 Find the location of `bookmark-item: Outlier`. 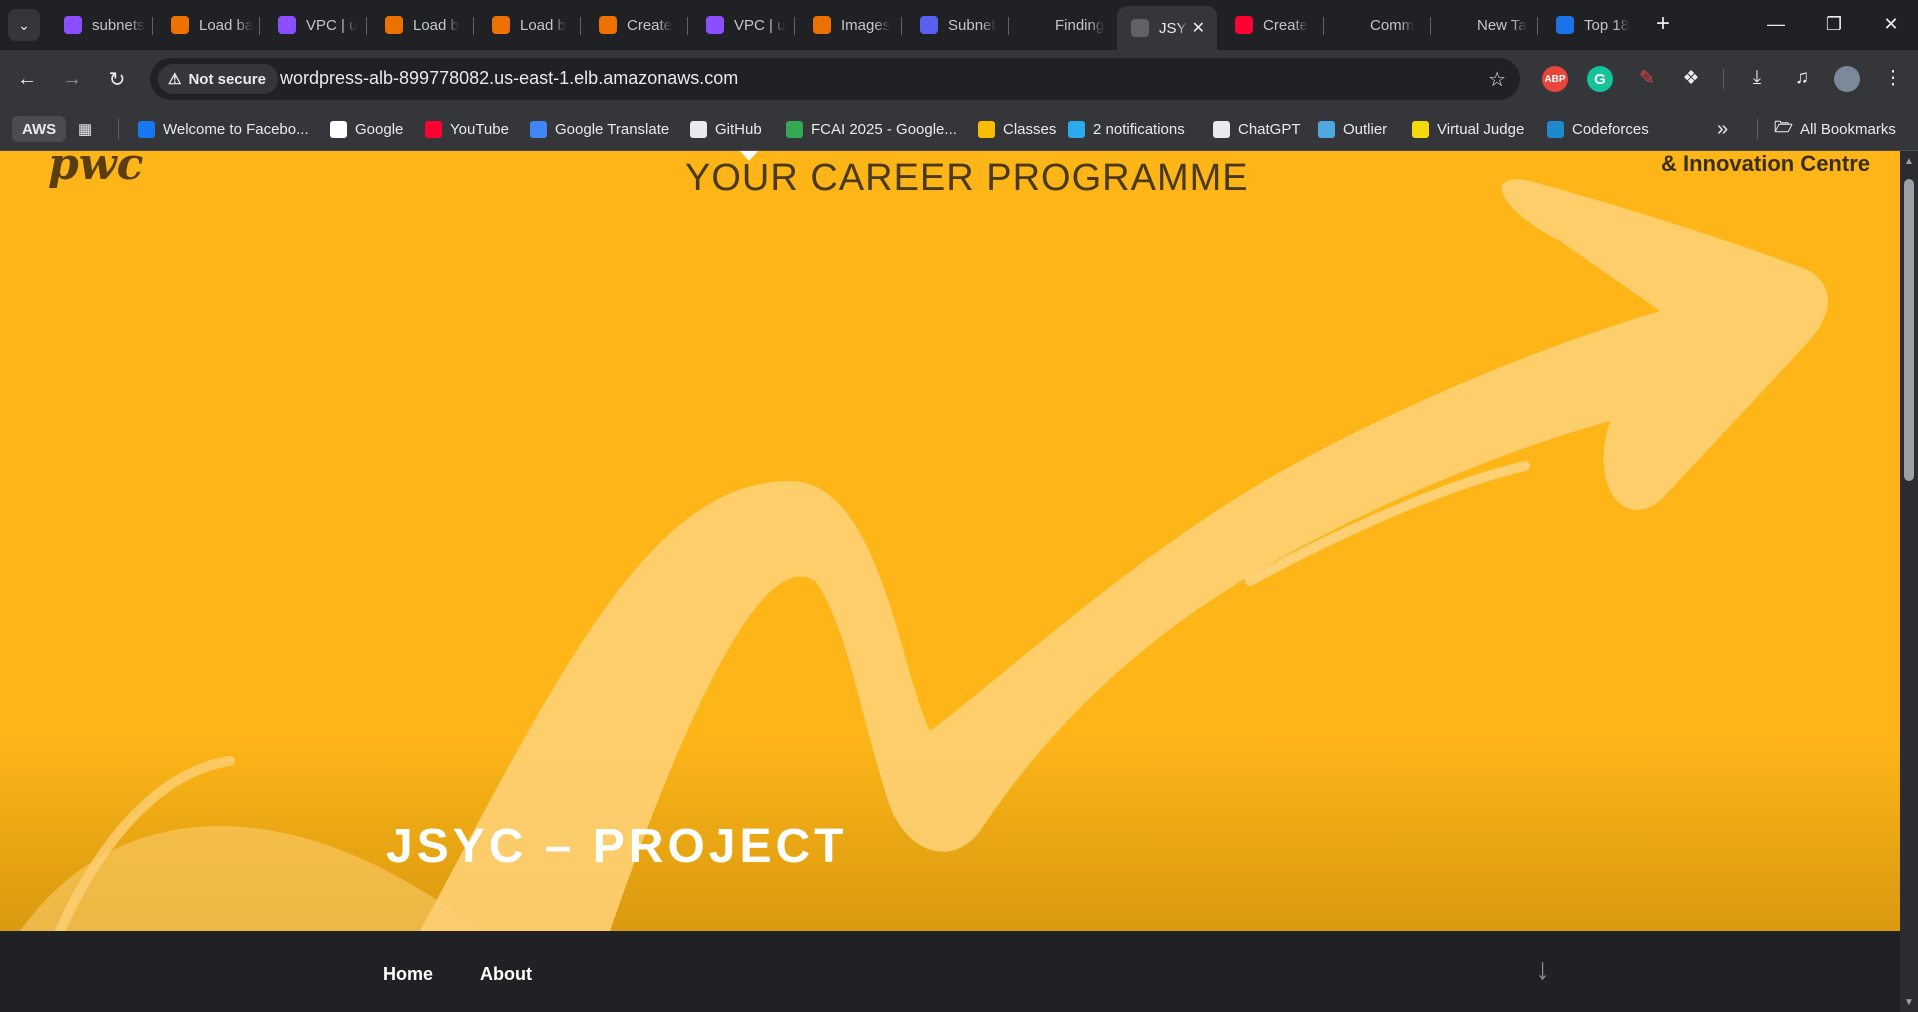

bookmark-item: Outlier is located at coordinates (1352, 129).